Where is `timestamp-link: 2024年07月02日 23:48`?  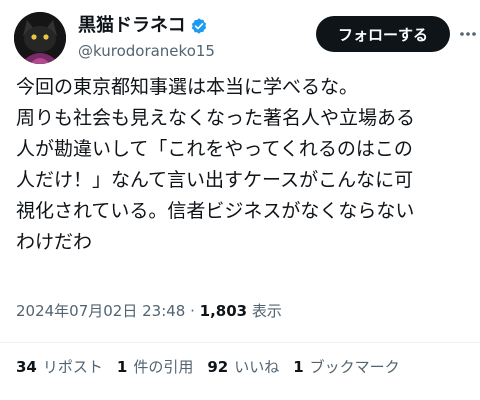 timestamp-link: 2024年07月02日 23:48 is located at coordinates (100, 311).